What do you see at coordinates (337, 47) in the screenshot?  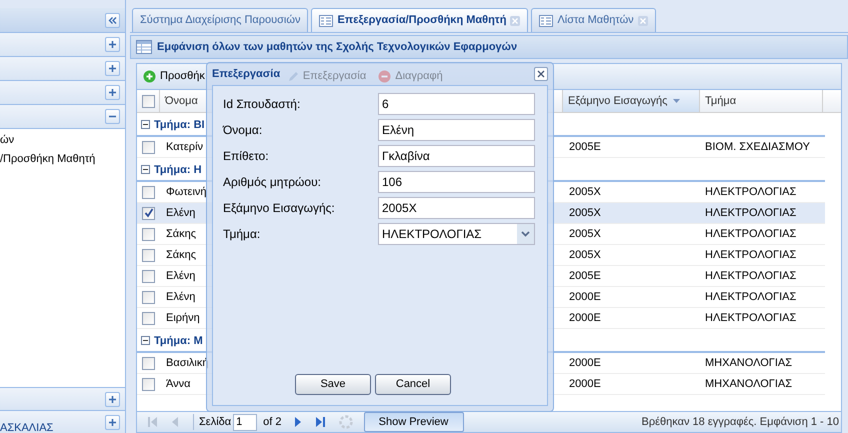 I see `panel-title: Εμφάνιση όλων των μαθητών της Σχολής Τεχνολογικών Εφαρμογών` at bounding box center [337, 47].